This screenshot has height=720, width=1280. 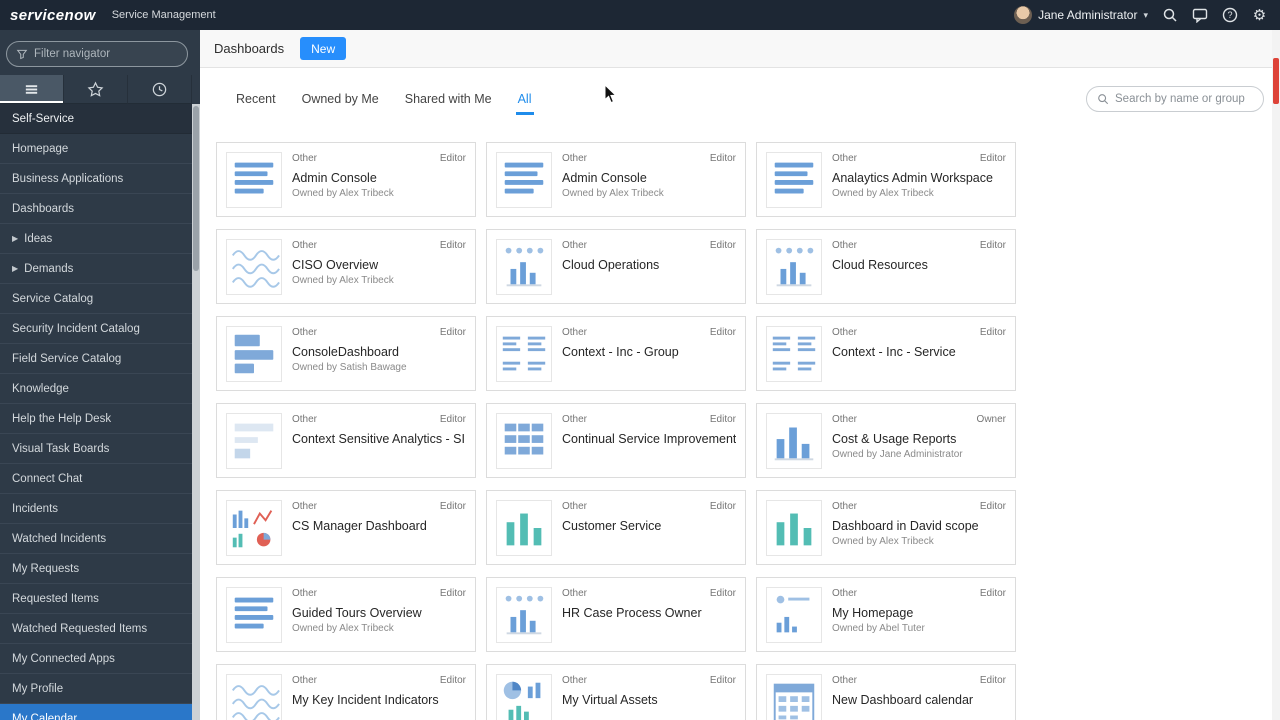 I want to click on sidebar-item-homepage: Homepage, so click(x=96, y=149).